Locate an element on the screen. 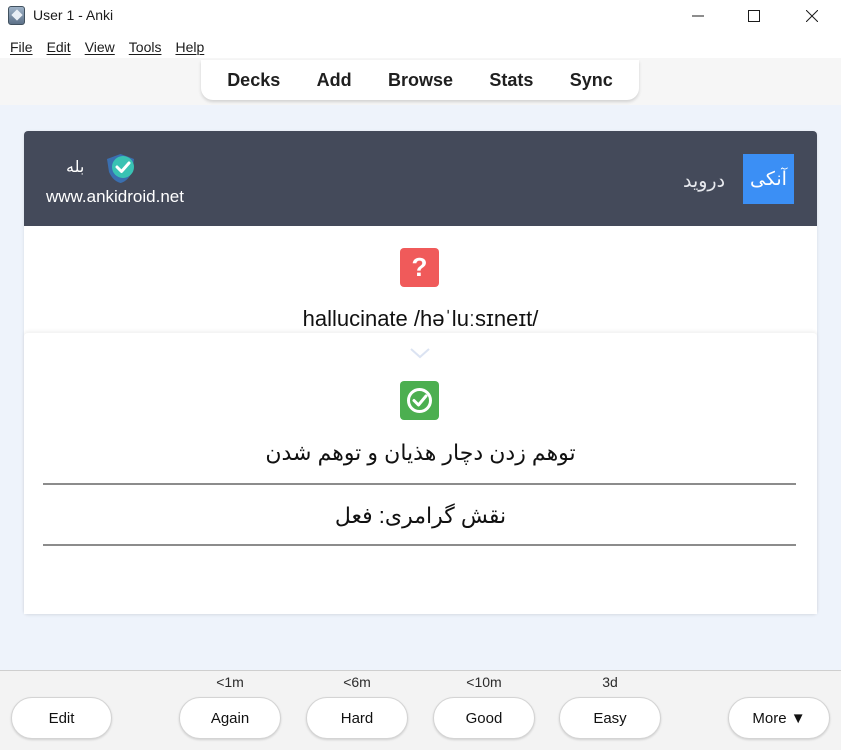 The width and height of the screenshot is (841, 750). close-icon is located at coordinates (812, 16).